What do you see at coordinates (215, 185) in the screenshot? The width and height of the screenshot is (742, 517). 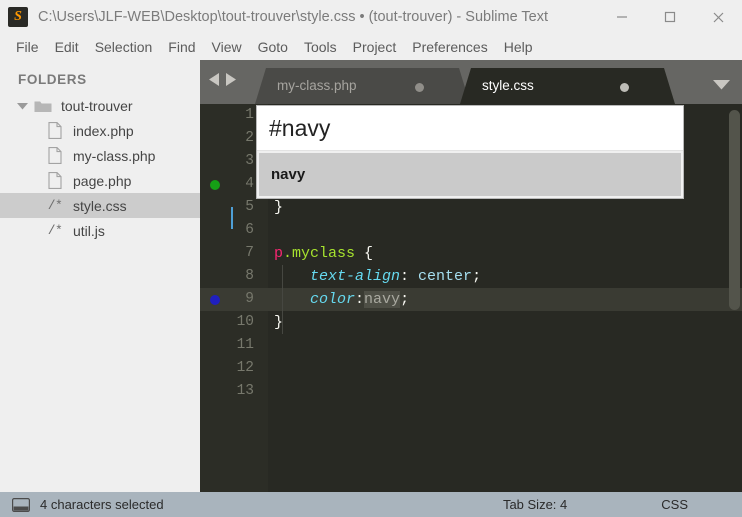 I see `bookmark-marker-green-icon` at bounding box center [215, 185].